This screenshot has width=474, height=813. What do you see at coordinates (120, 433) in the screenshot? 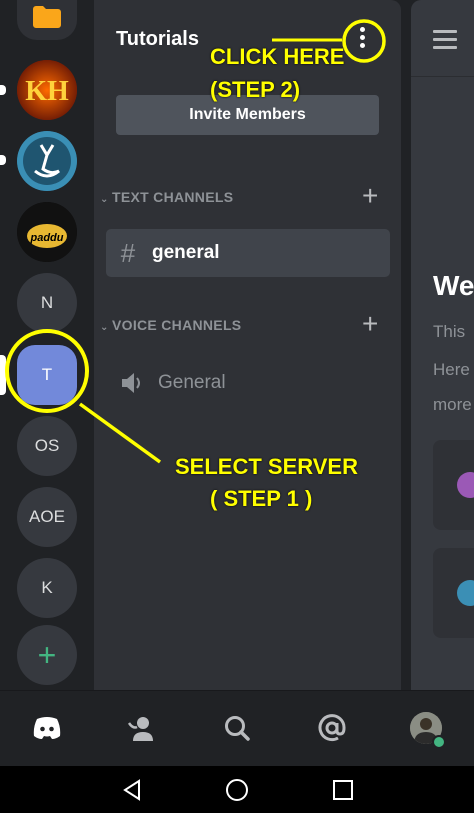
I see `annotation-arrow-step1` at bounding box center [120, 433].